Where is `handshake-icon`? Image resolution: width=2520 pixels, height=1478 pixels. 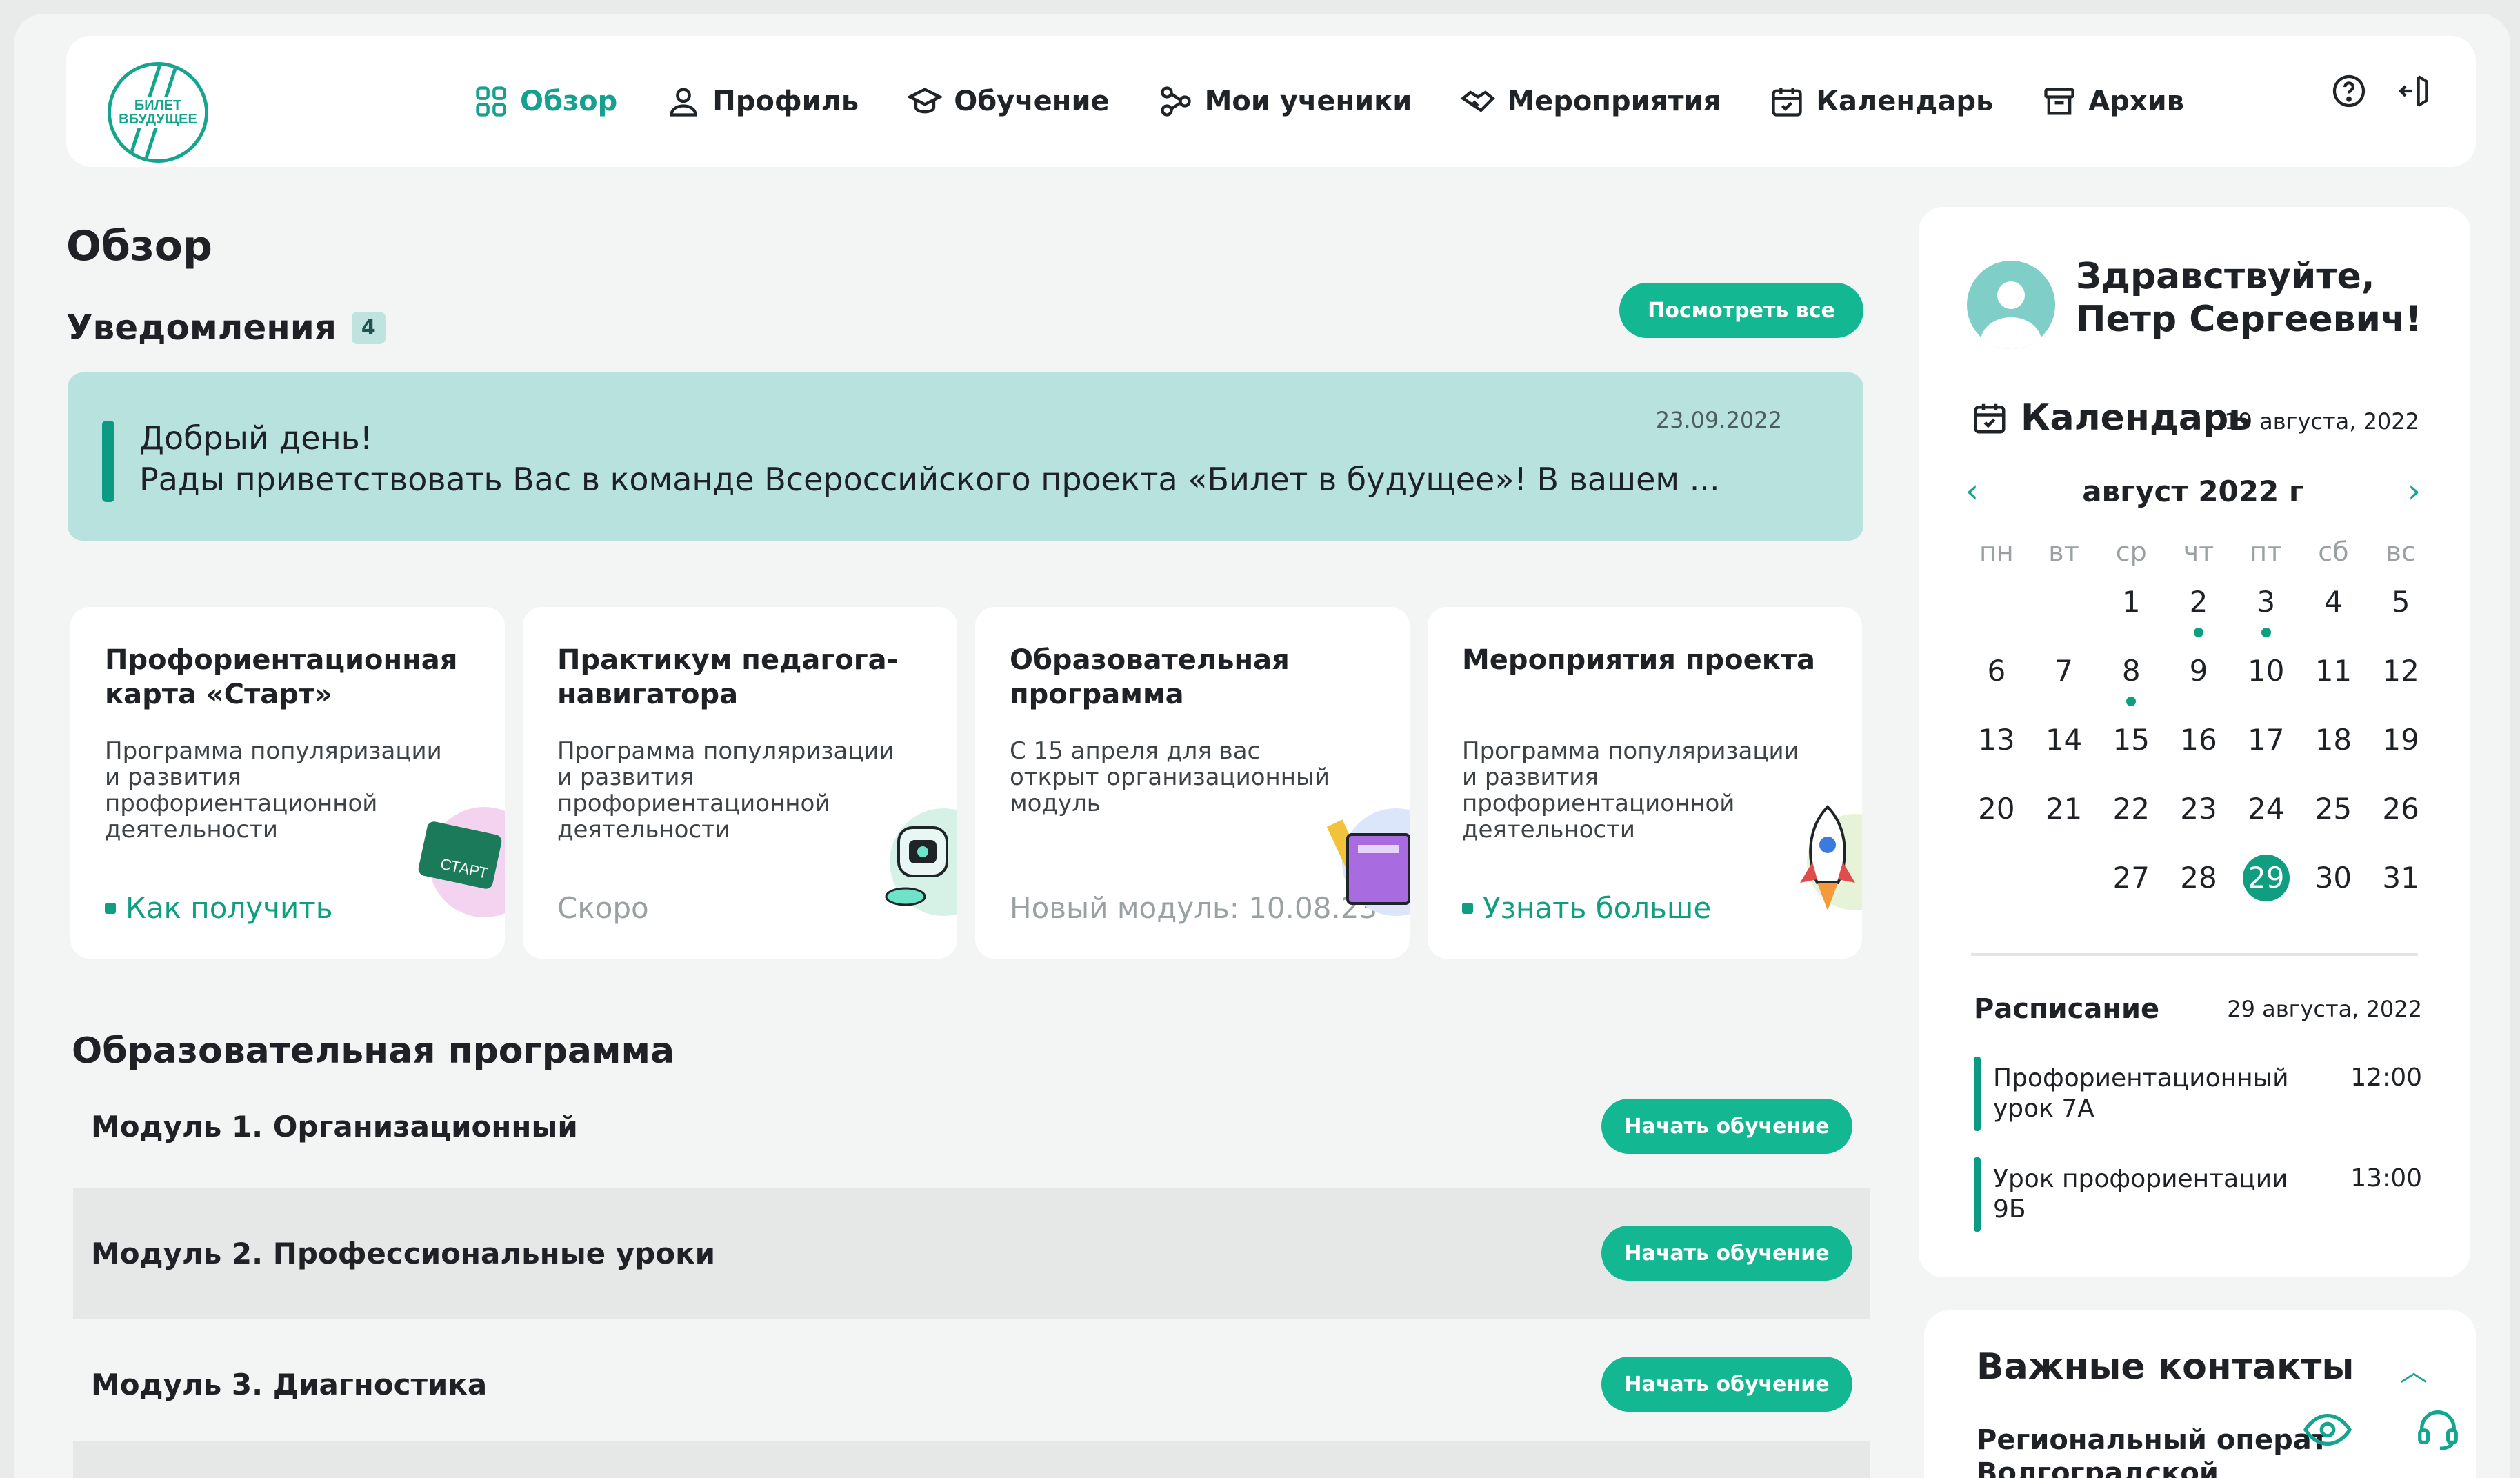
handshake-icon is located at coordinates (1478, 101).